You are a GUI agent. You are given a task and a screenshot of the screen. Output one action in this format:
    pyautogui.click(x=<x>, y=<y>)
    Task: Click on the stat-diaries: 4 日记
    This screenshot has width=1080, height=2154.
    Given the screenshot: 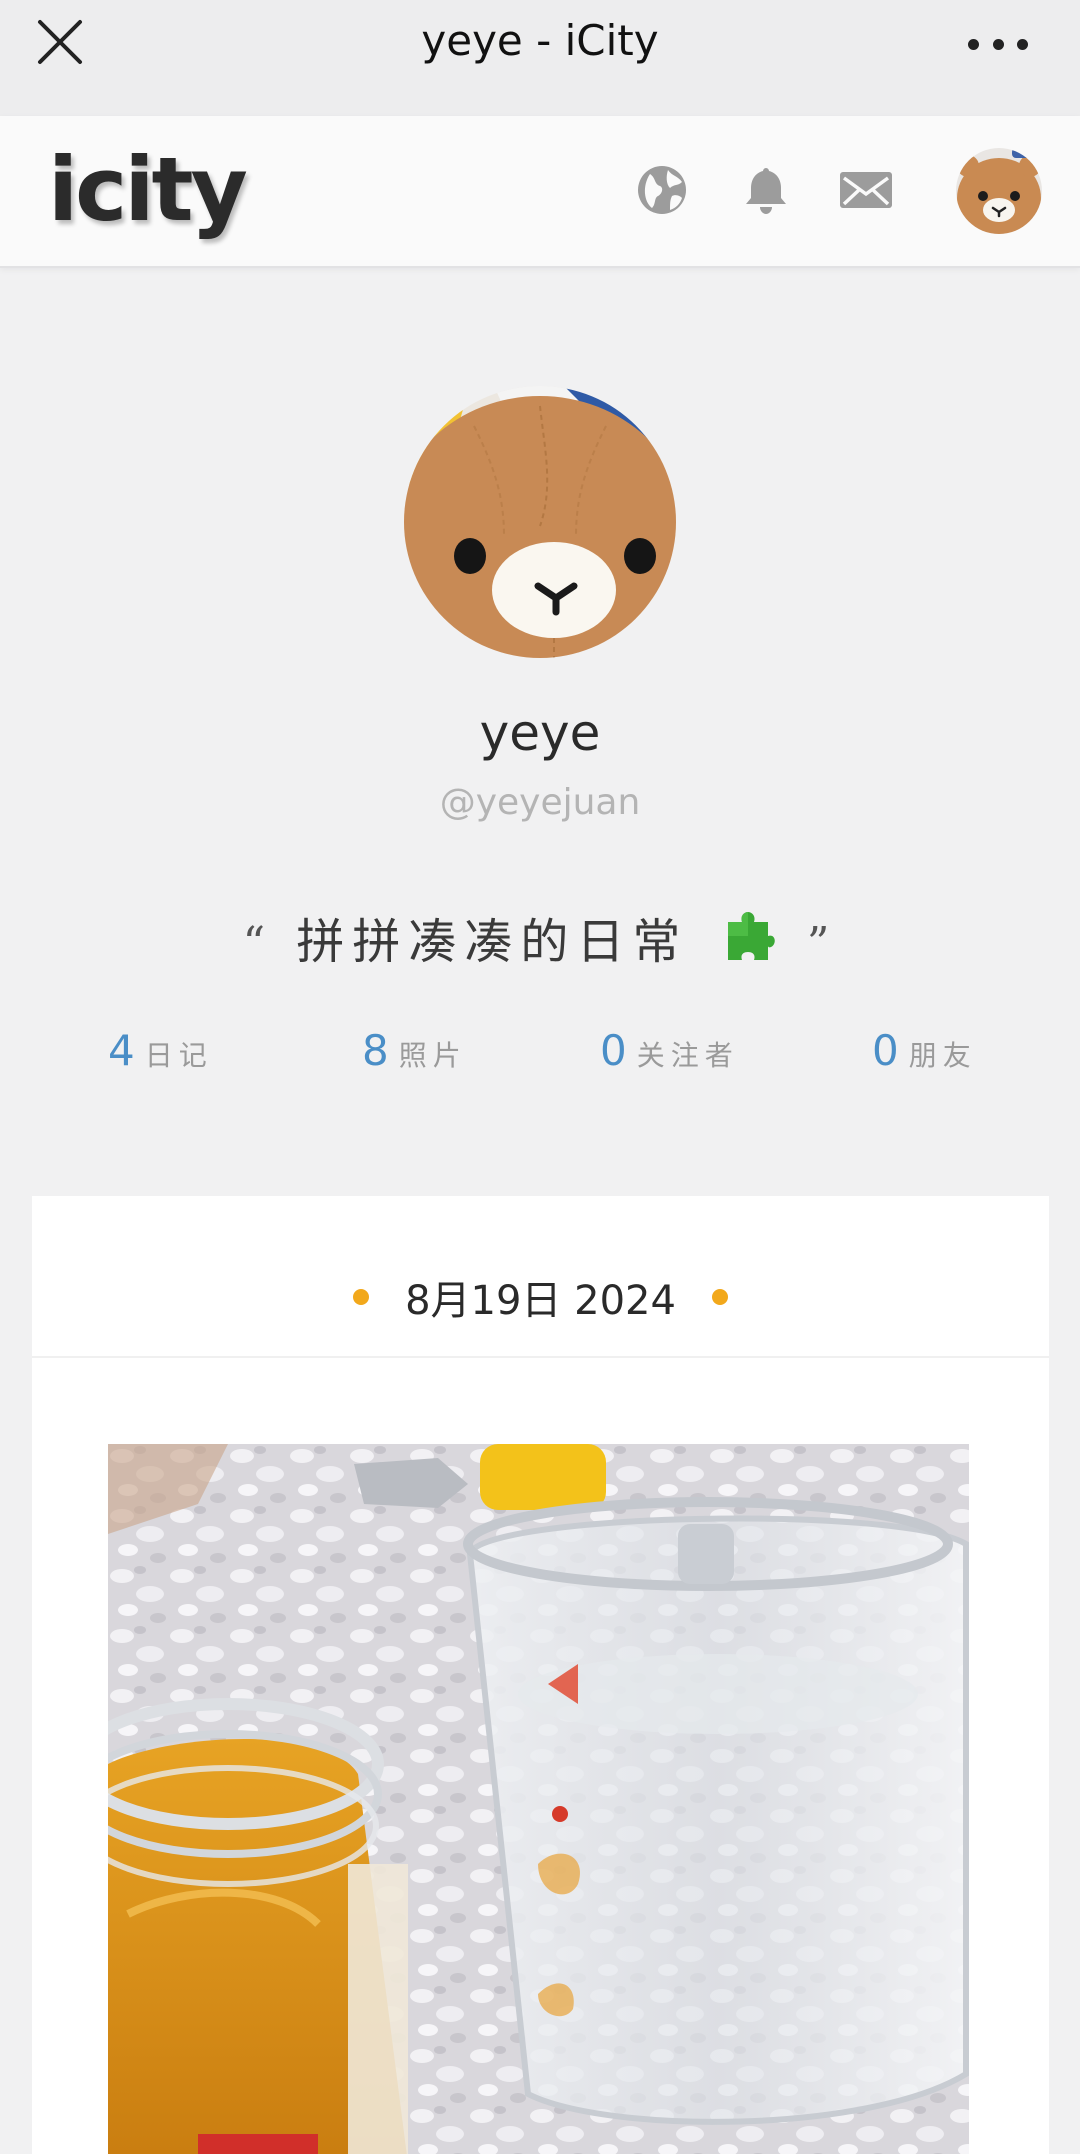 What is the action you would take?
    pyautogui.click(x=160, y=1050)
    